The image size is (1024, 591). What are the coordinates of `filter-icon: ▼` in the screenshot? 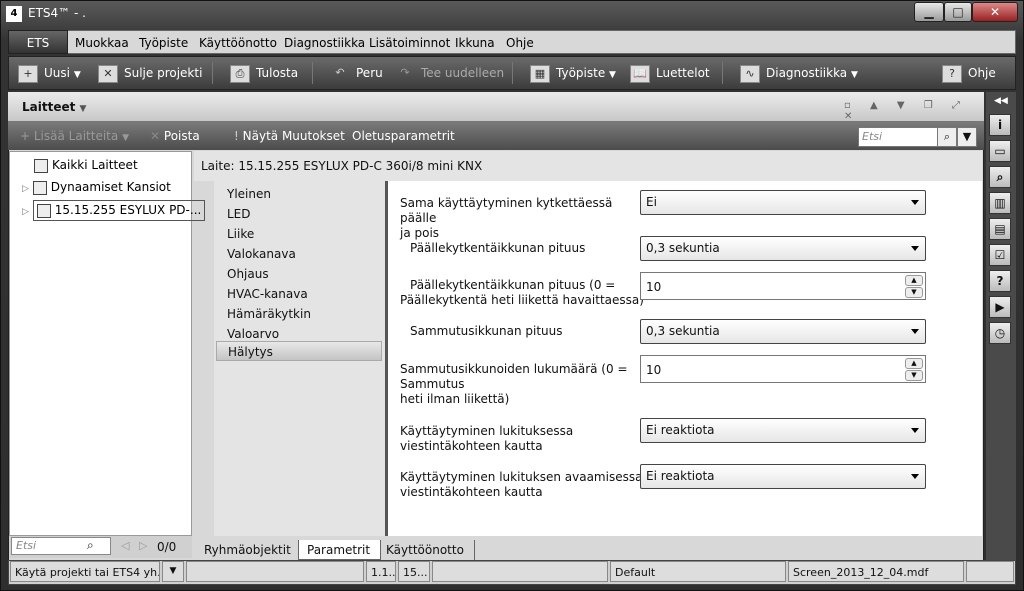 It's located at (967, 137).